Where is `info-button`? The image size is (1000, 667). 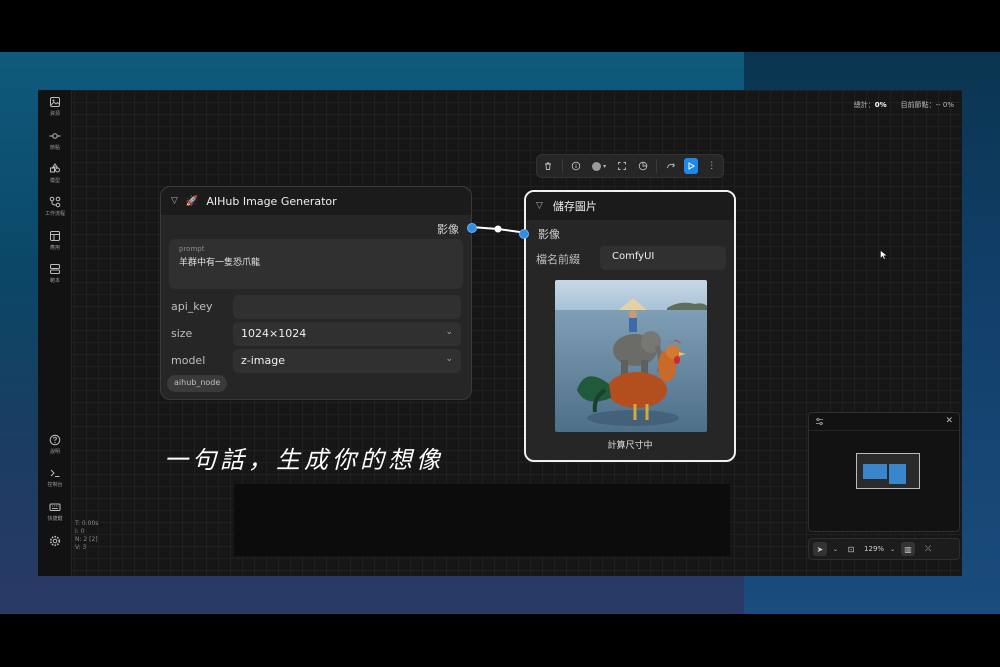
info-button is located at coordinates (576, 166).